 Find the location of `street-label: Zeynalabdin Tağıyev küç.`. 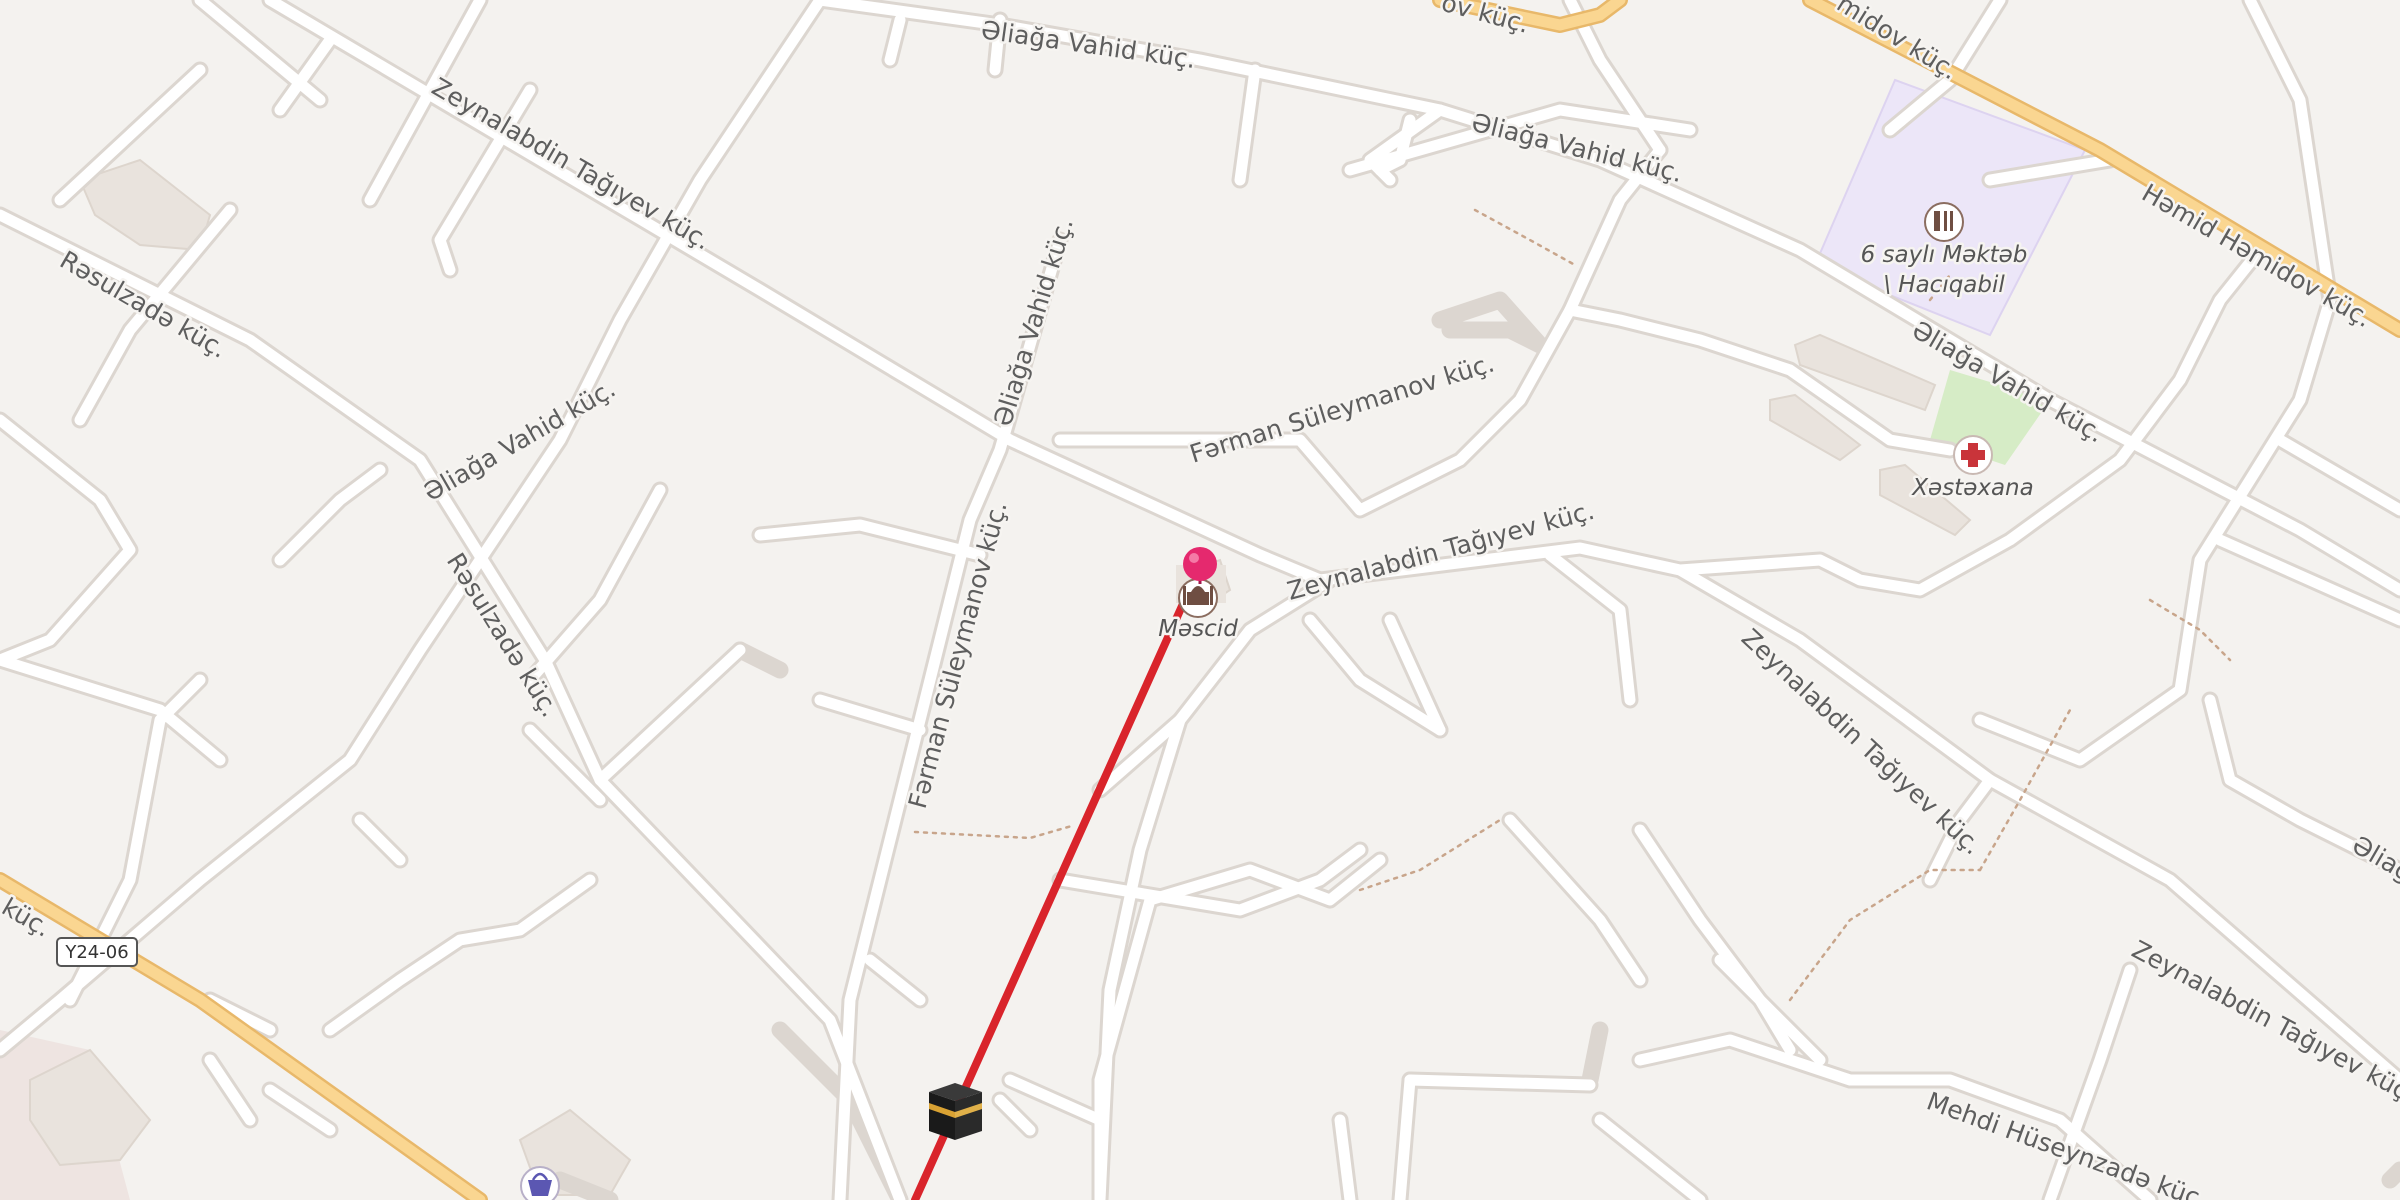

street-label: Zeynalabdin Tağıyev küç. is located at coordinates (571, 163).